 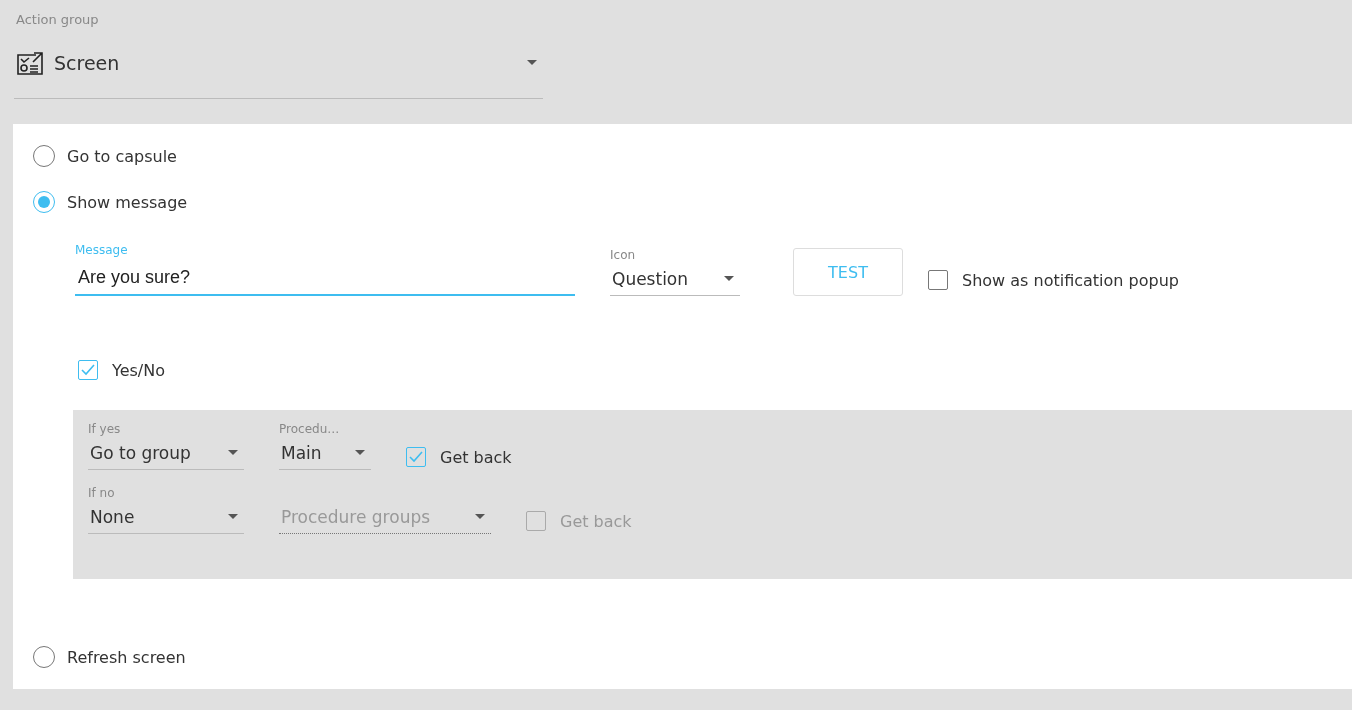 I want to click on field-label: Icon, so click(x=623, y=256).